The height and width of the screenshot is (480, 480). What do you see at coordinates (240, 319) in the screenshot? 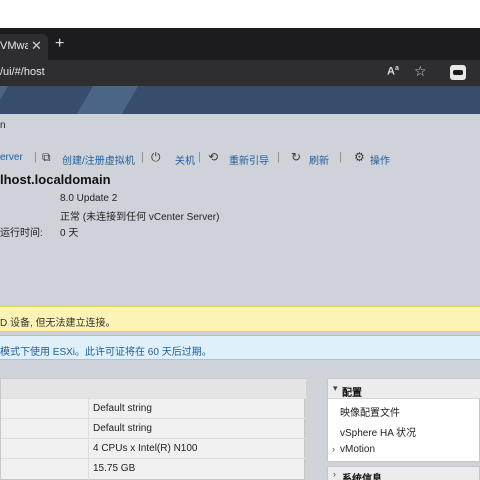
I see `warning-alert: D 设备, 但无法建立连接。` at bounding box center [240, 319].